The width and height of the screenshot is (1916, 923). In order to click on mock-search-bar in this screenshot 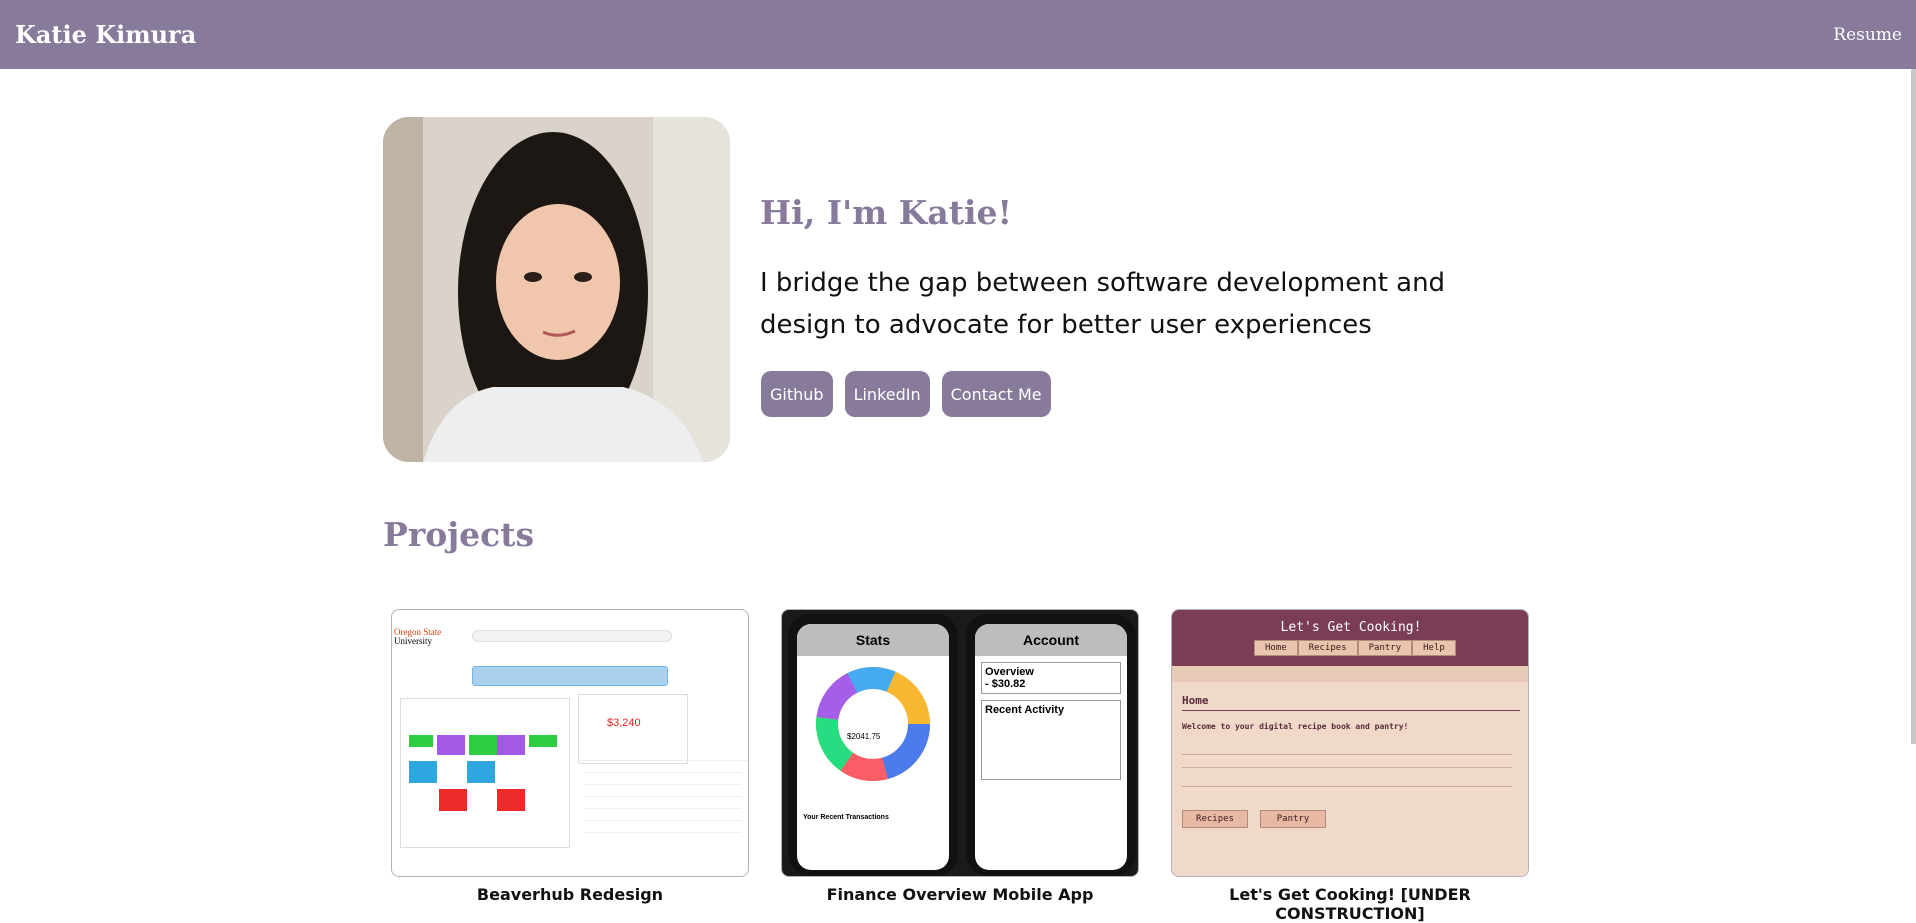, I will do `click(572, 636)`.